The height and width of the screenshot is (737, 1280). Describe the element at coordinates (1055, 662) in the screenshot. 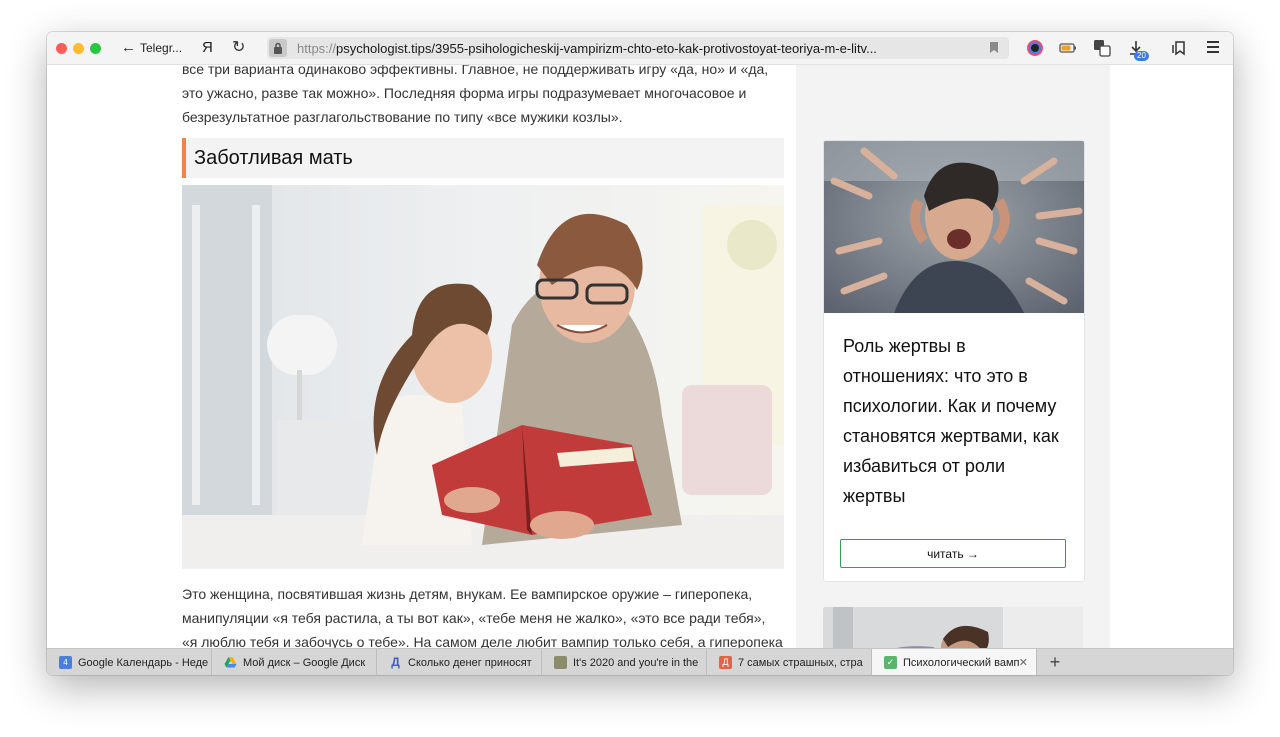

I see `new-tab-plus-icon: +` at that location.